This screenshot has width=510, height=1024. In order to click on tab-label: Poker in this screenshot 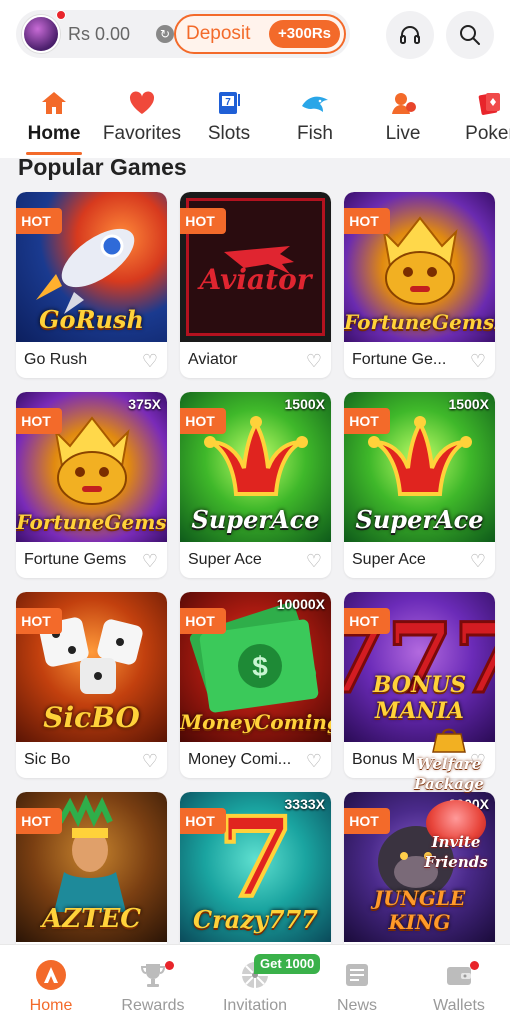, I will do `click(487, 133)`.